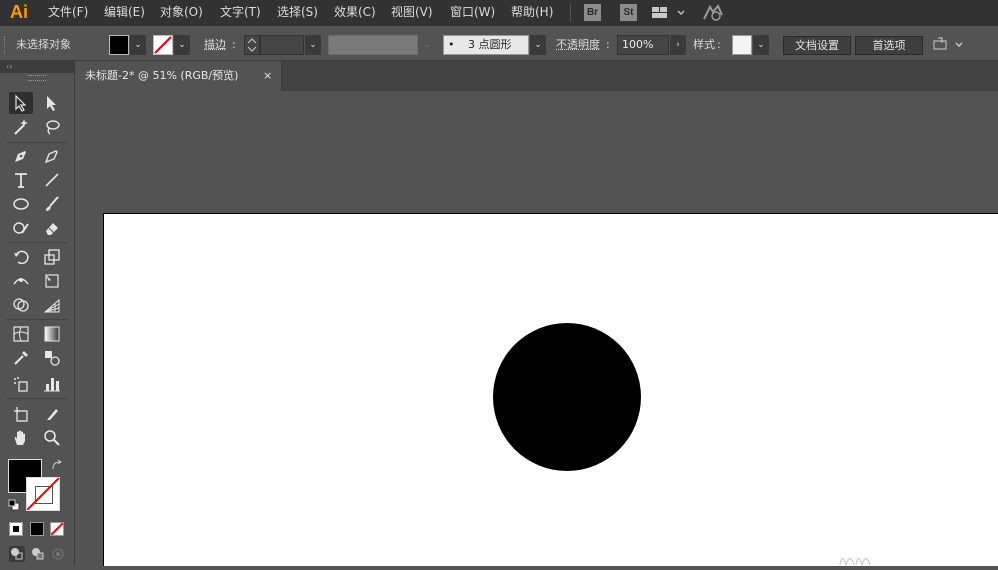  Describe the element at coordinates (182, 45) in the screenshot. I see `stroke-dropdown: ⌄` at that location.